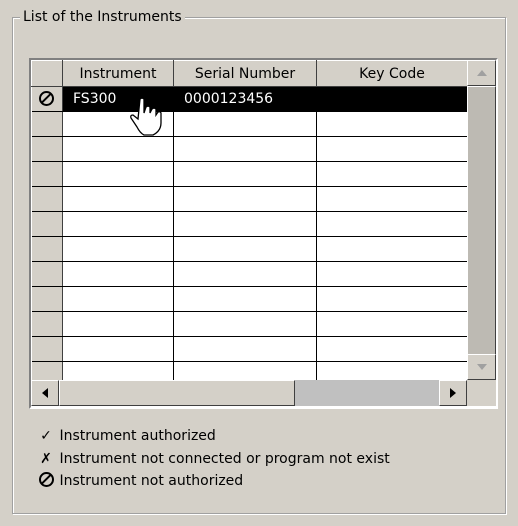 This screenshot has width=518, height=526. What do you see at coordinates (481, 393) in the screenshot?
I see `scrollbar-corner` at bounding box center [481, 393].